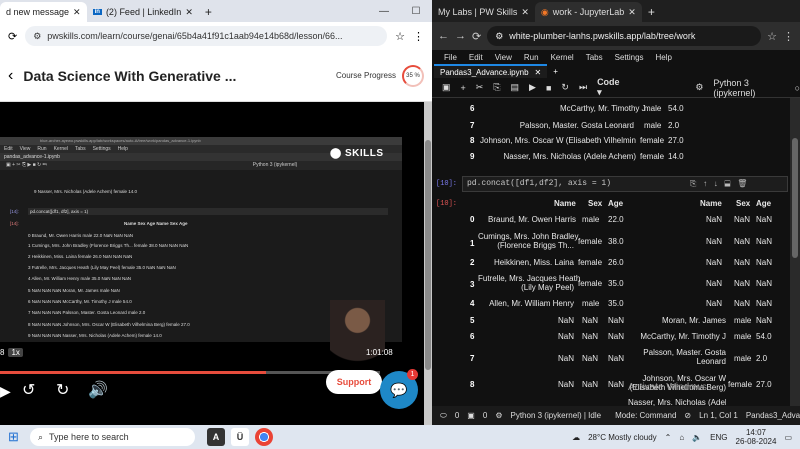  Describe the element at coordinates (15, 352) in the screenshot. I see `speed-button: 1x` at that location.